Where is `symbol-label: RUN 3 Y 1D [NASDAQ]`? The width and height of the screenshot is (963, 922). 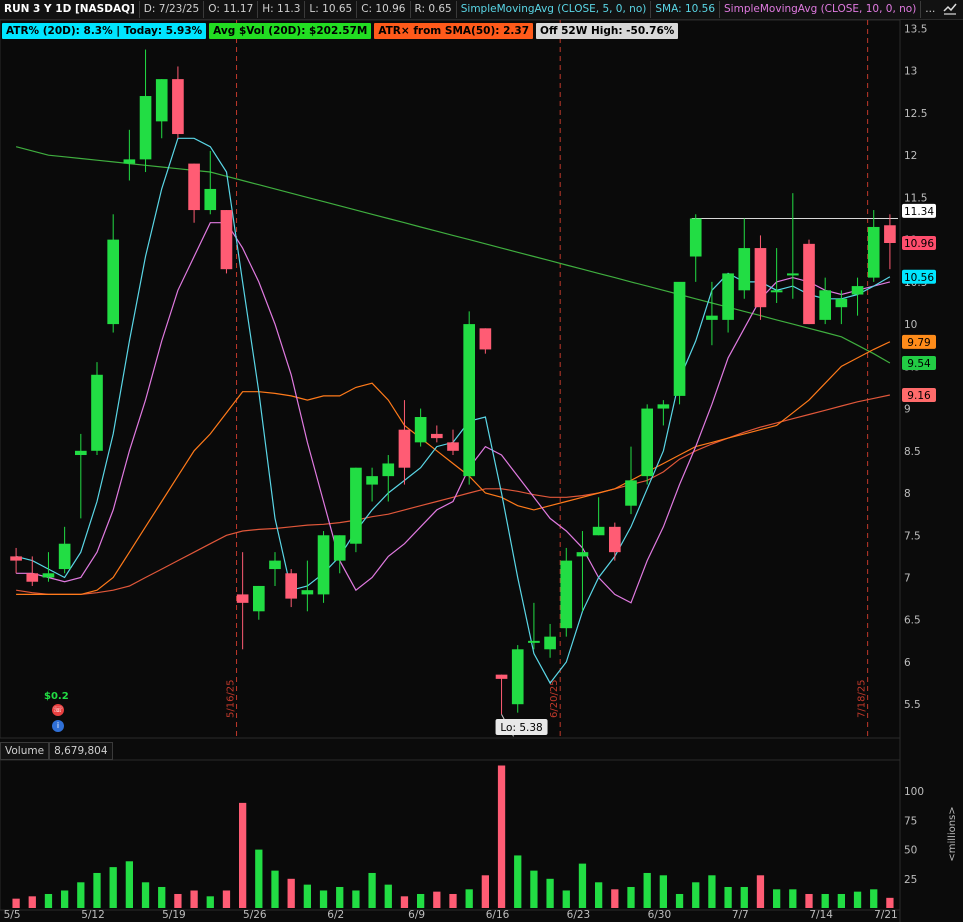 symbol-label: RUN 3 Y 1D [NASDAQ] is located at coordinates (70, 9).